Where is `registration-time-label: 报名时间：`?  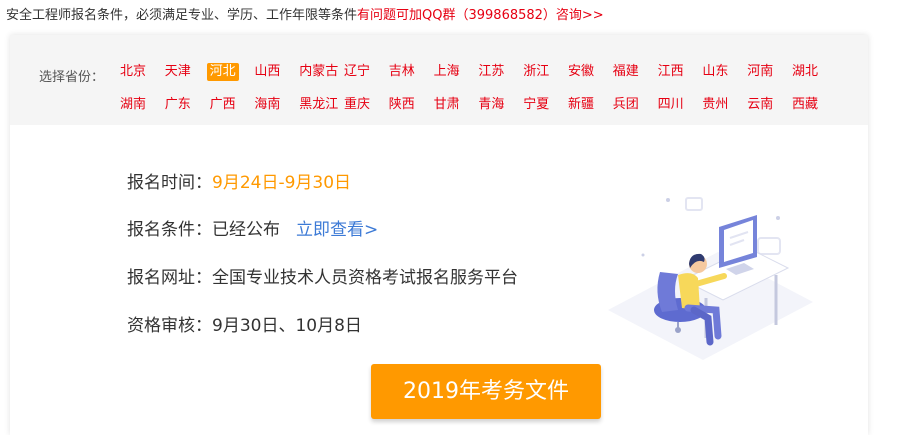
registration-time-label: 报名时间： is located at coordinates (169, 183).